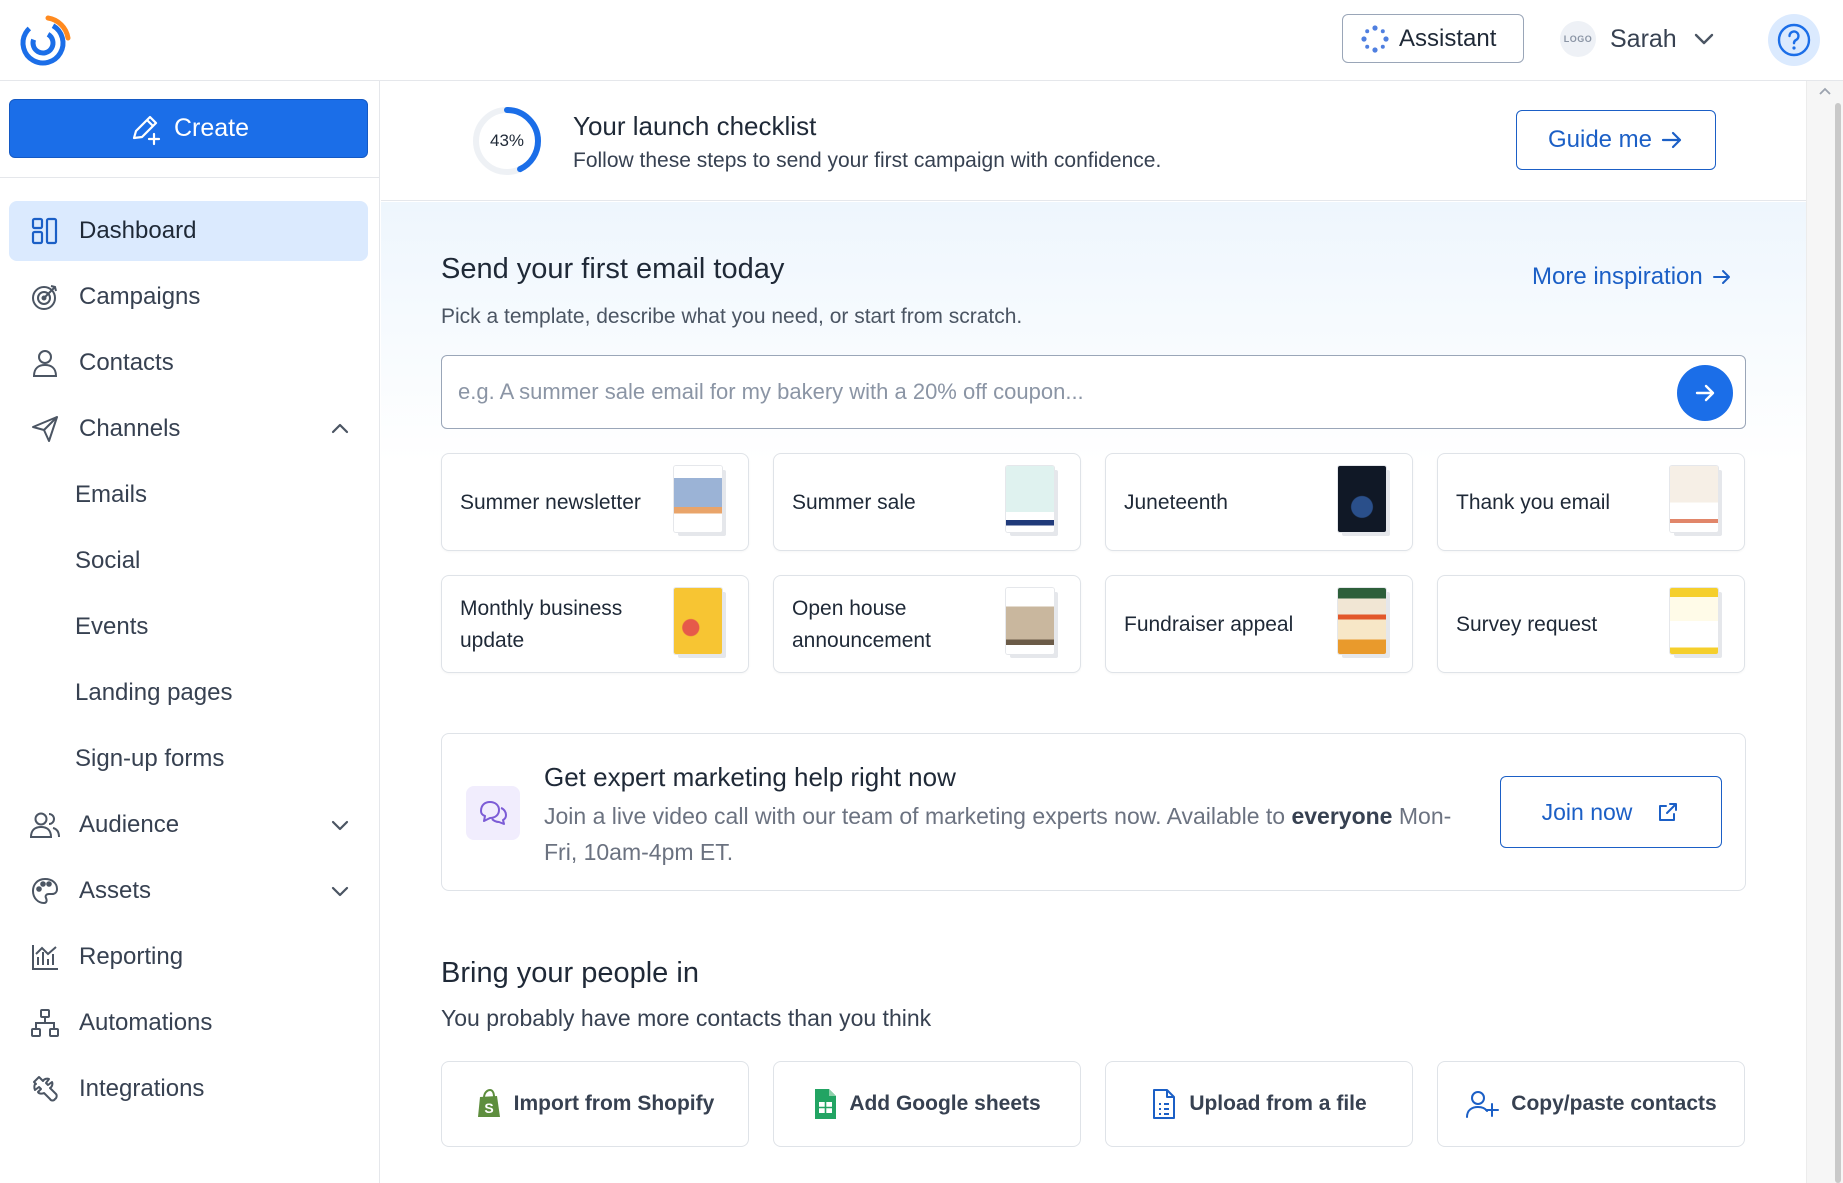 Image resolution: width=1843 pixels, height=1183 pixels. What do you see at coordinates (1164, 1104) in the screenshot?
I see `file-icon` at bounding box center [1164, 1104].